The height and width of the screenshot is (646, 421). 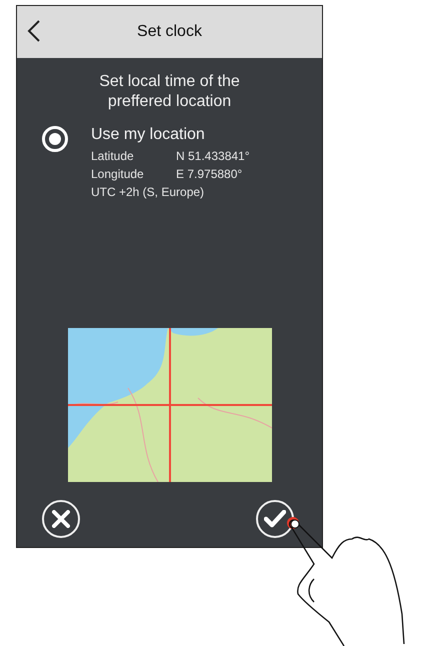 I want to click on cancel-button, so click(x=61, y=519).